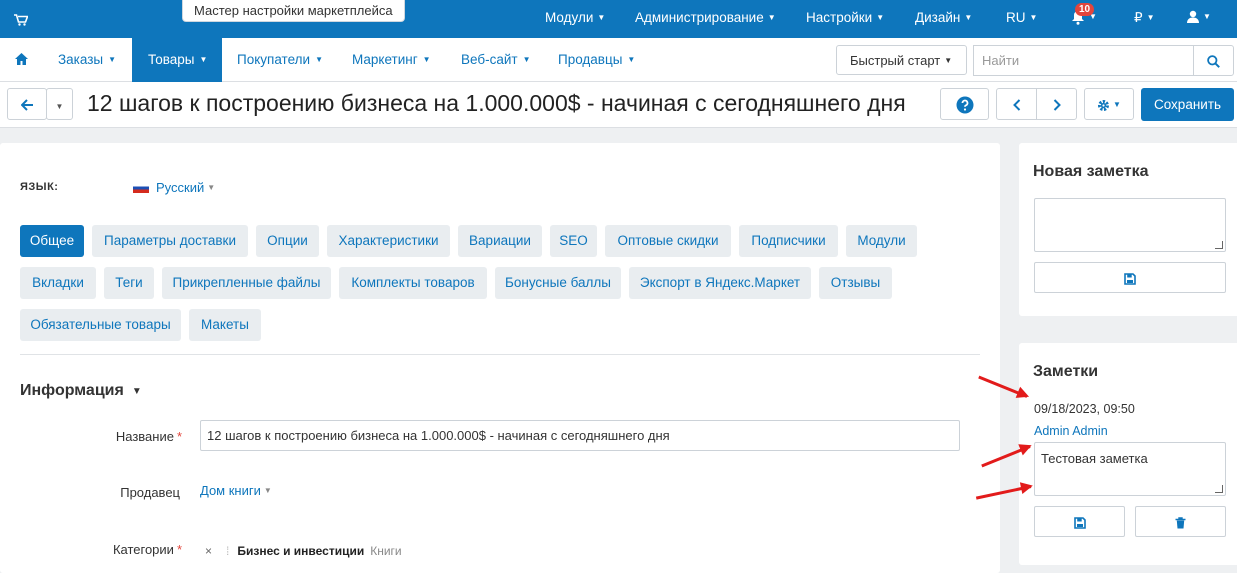  What do you see at coordinates (720, 283) in the screenshot?
I see `tab-yandex-export: Экспорт в Яндекс.Маркет` at bounding box center [720, 283].